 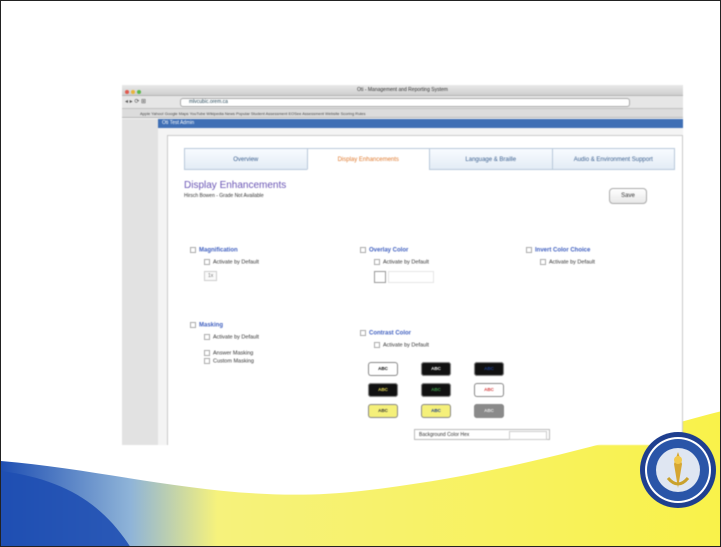 I want to click on magnification-default-checkbox: Activate by Default, so click(x=224, y=262).